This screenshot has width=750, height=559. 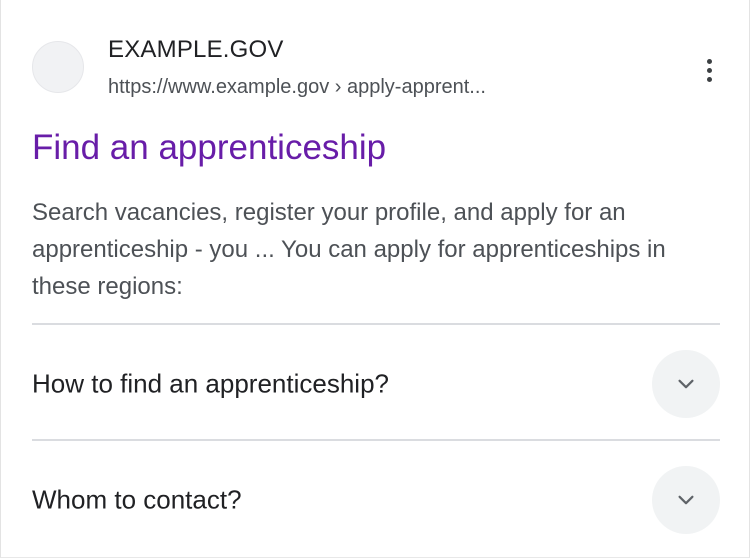 I want to click on result-title-link: Find an apprenticeship, so click(x=209, y=148).